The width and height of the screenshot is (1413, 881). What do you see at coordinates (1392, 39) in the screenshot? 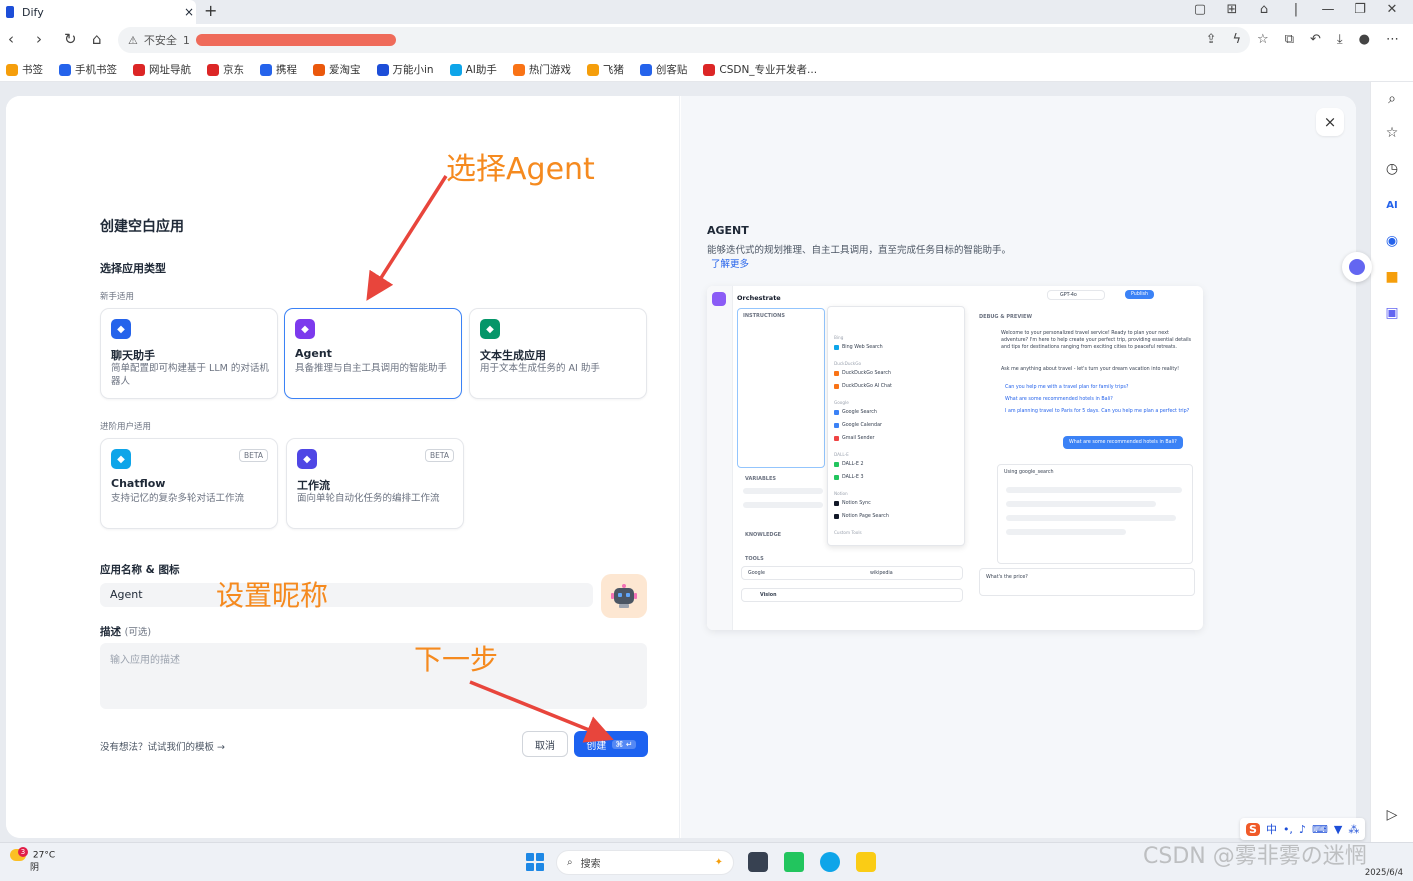
I see `more-menu-icon: ⋯` at bounding box center [1392, 39].